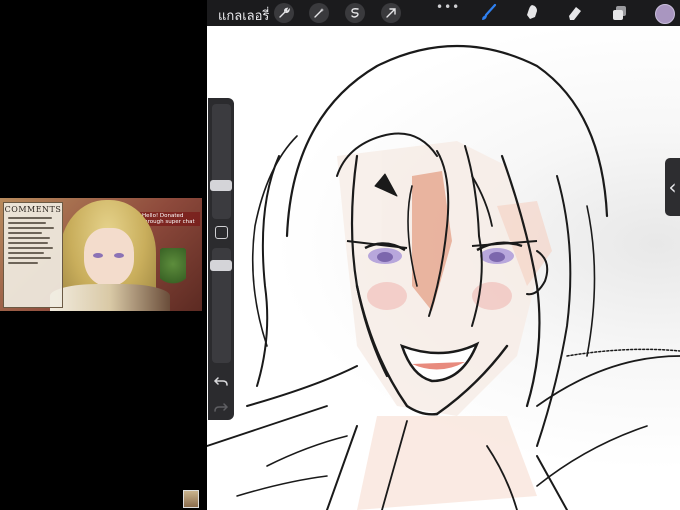  I want to click on more-options-icon: •••, so click(448, 7).